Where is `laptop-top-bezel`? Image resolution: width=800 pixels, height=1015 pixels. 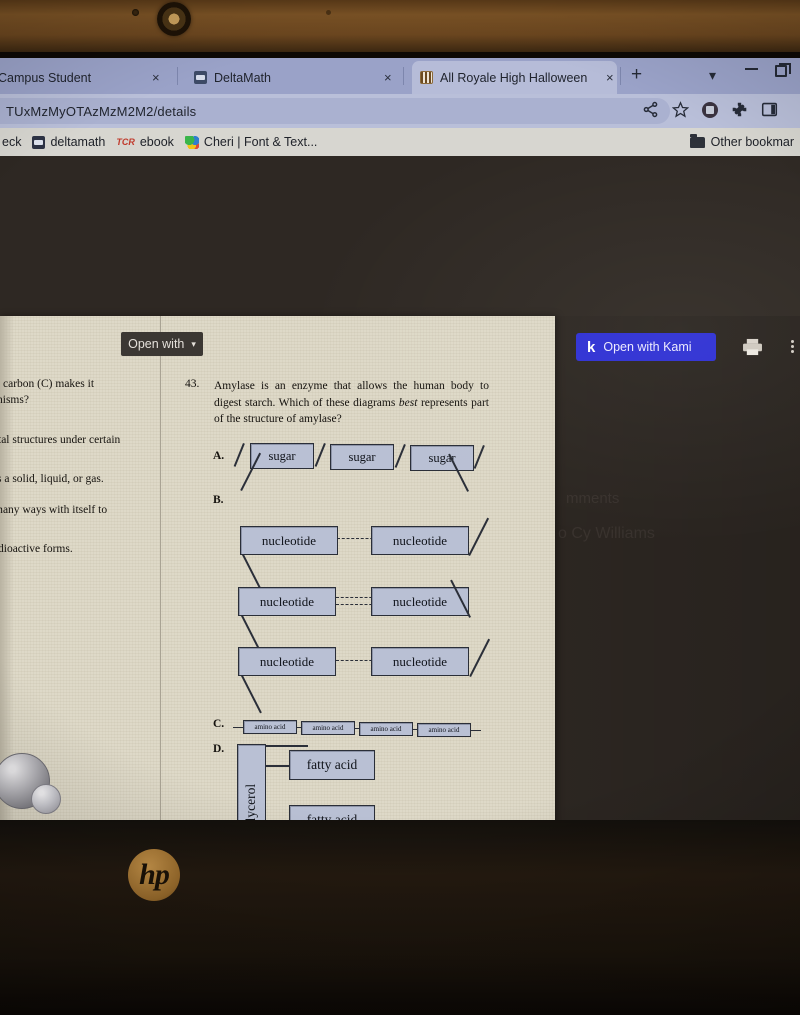
laptop-top-bezel is located at coordinates (400, 29).